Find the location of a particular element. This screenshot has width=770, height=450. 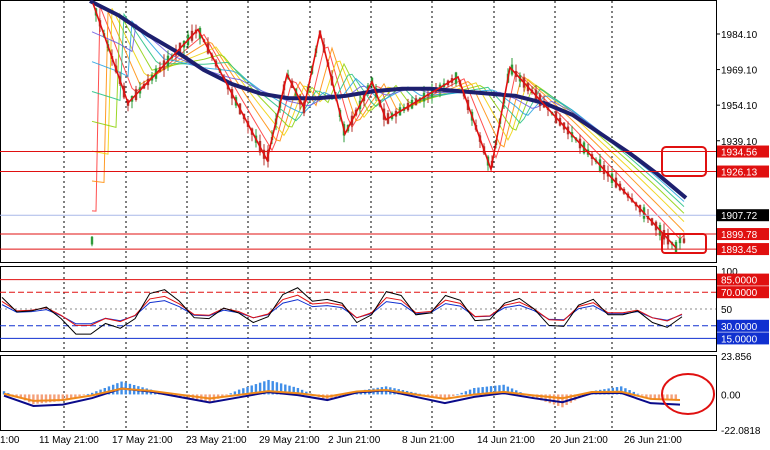

time-tick-label: 11 May 21:00 is located at coordinates (69, 440).